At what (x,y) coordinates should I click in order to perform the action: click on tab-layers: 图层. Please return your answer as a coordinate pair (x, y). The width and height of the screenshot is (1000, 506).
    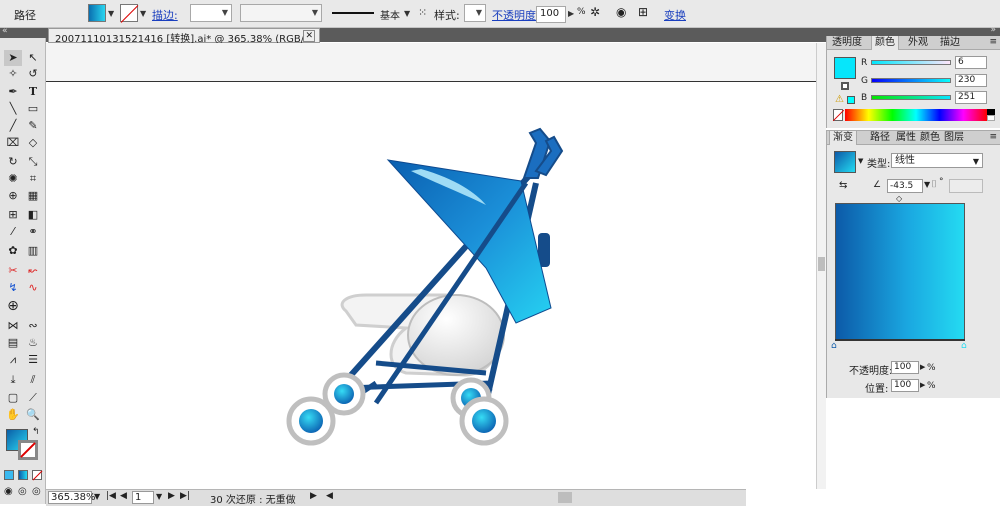
    Looking at the image, I should click on (954, 138).